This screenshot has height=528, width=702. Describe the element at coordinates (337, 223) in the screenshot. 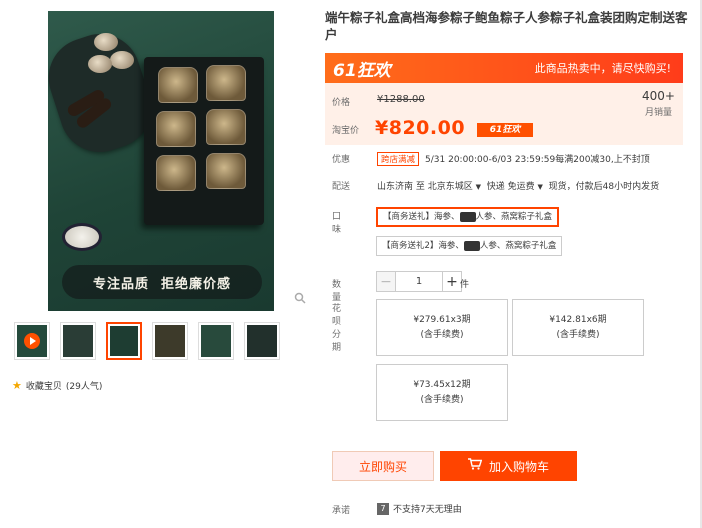

I see `flavor-label: 口味` at that location.